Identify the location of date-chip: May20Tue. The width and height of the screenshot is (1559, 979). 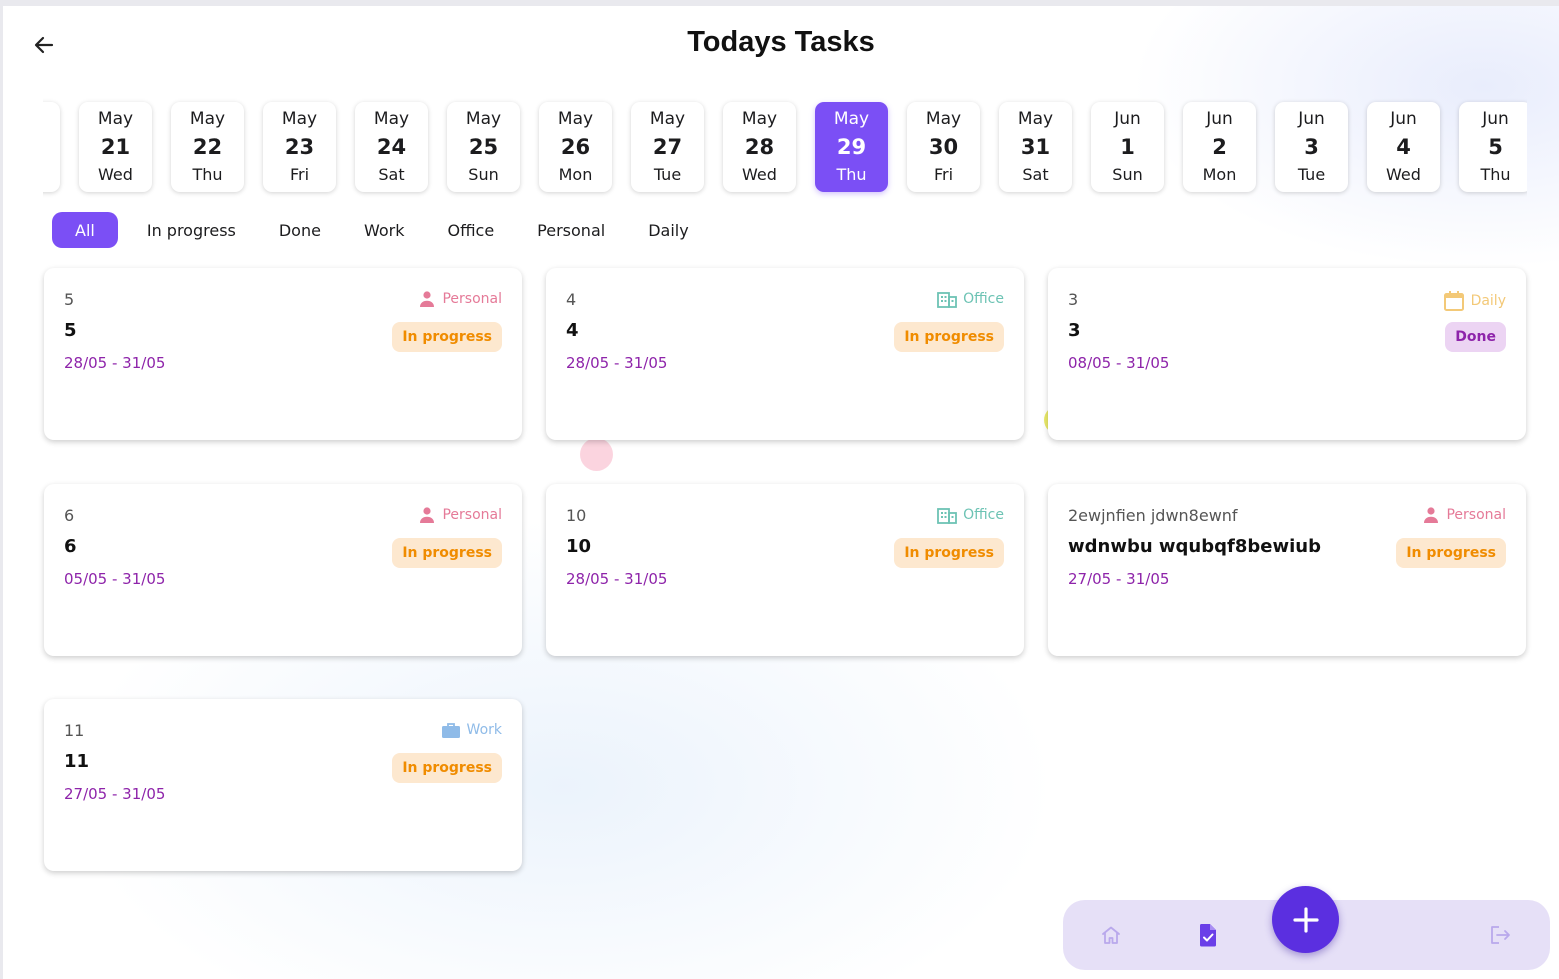
(51, 147).